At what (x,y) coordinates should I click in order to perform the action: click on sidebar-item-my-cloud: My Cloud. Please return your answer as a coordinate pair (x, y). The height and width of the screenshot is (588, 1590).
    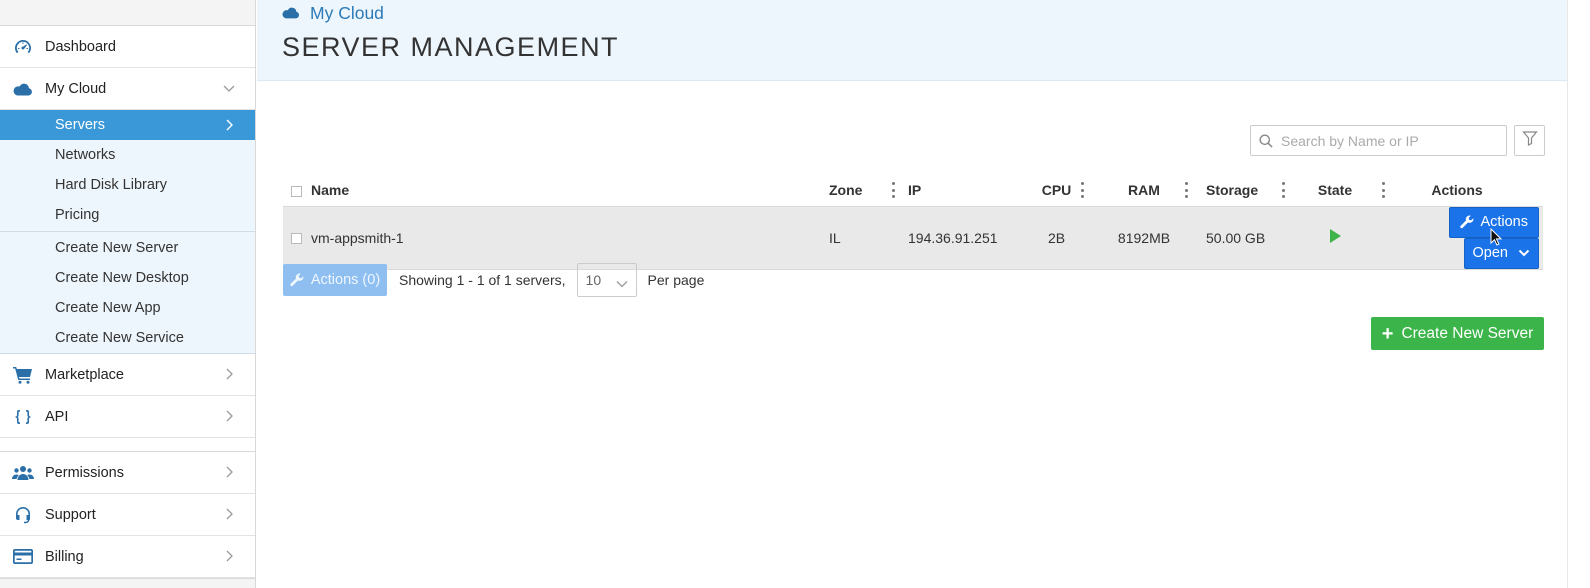
    Looking at the image, I should click on (127, 89).